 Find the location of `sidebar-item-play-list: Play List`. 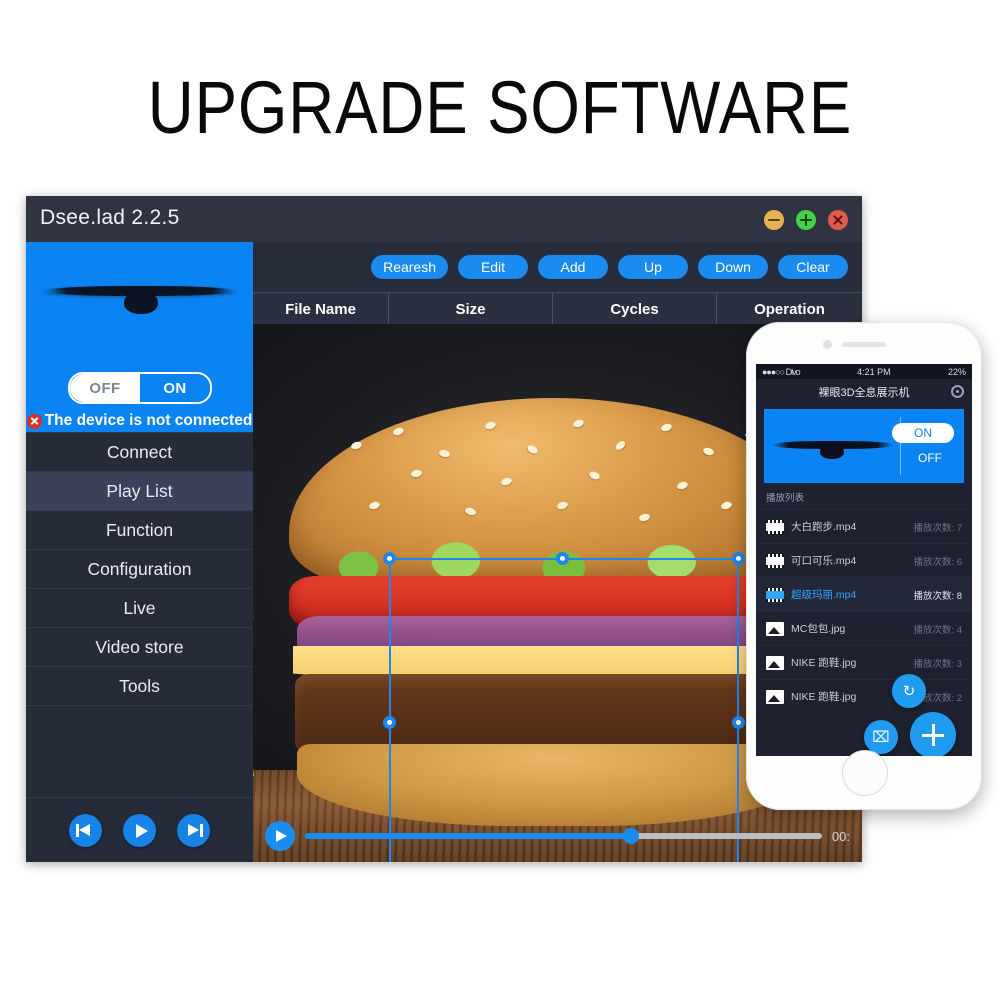

sidebar-item-play-list: Play List is located at coordinates (139, 491).